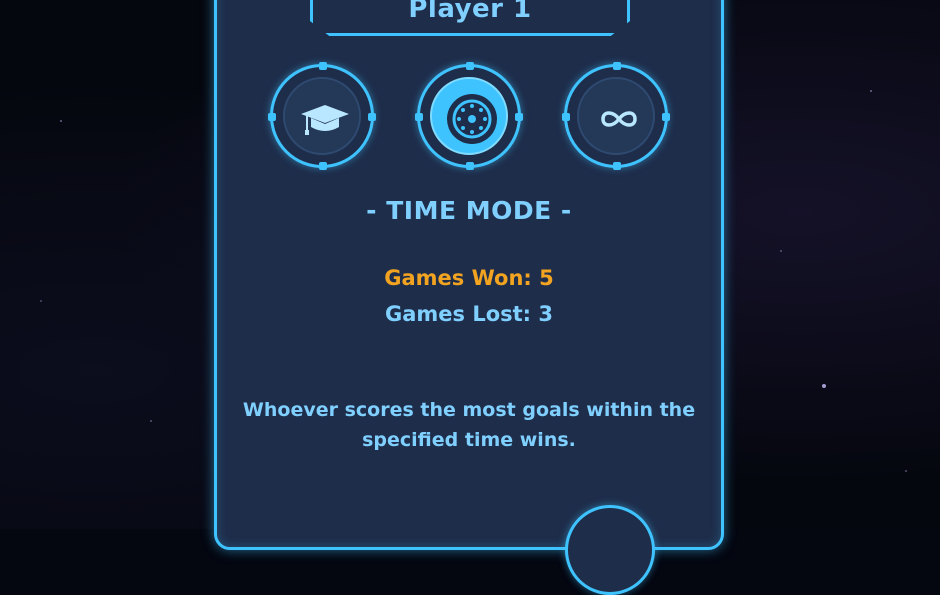 This screenshot has width=940, height=595. What do you see at coordinates (468, 314) in the screenshot?
I see `games-lost: Games Lost: 3` at bounding box center [468, 314].